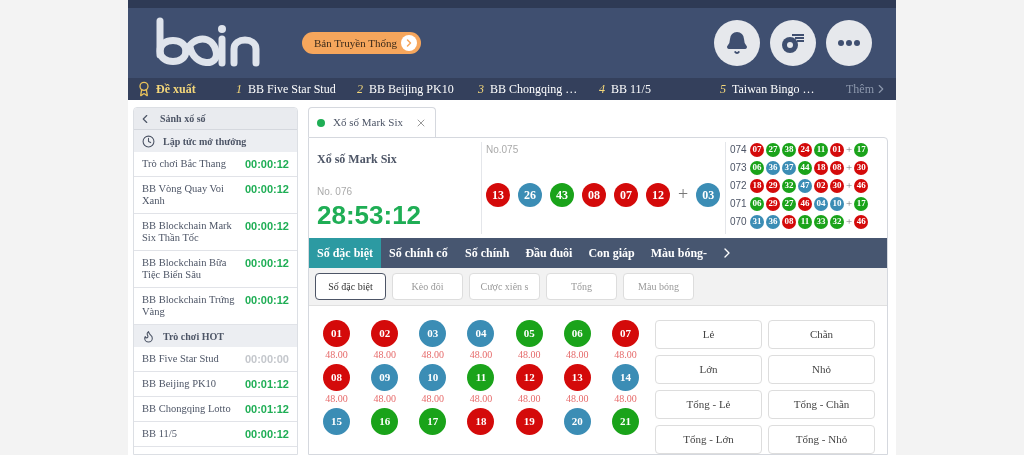  What do you see at coordinates (148, 336) in the screenshot?
I see `flame-icon` at bounding box center [148, 336].